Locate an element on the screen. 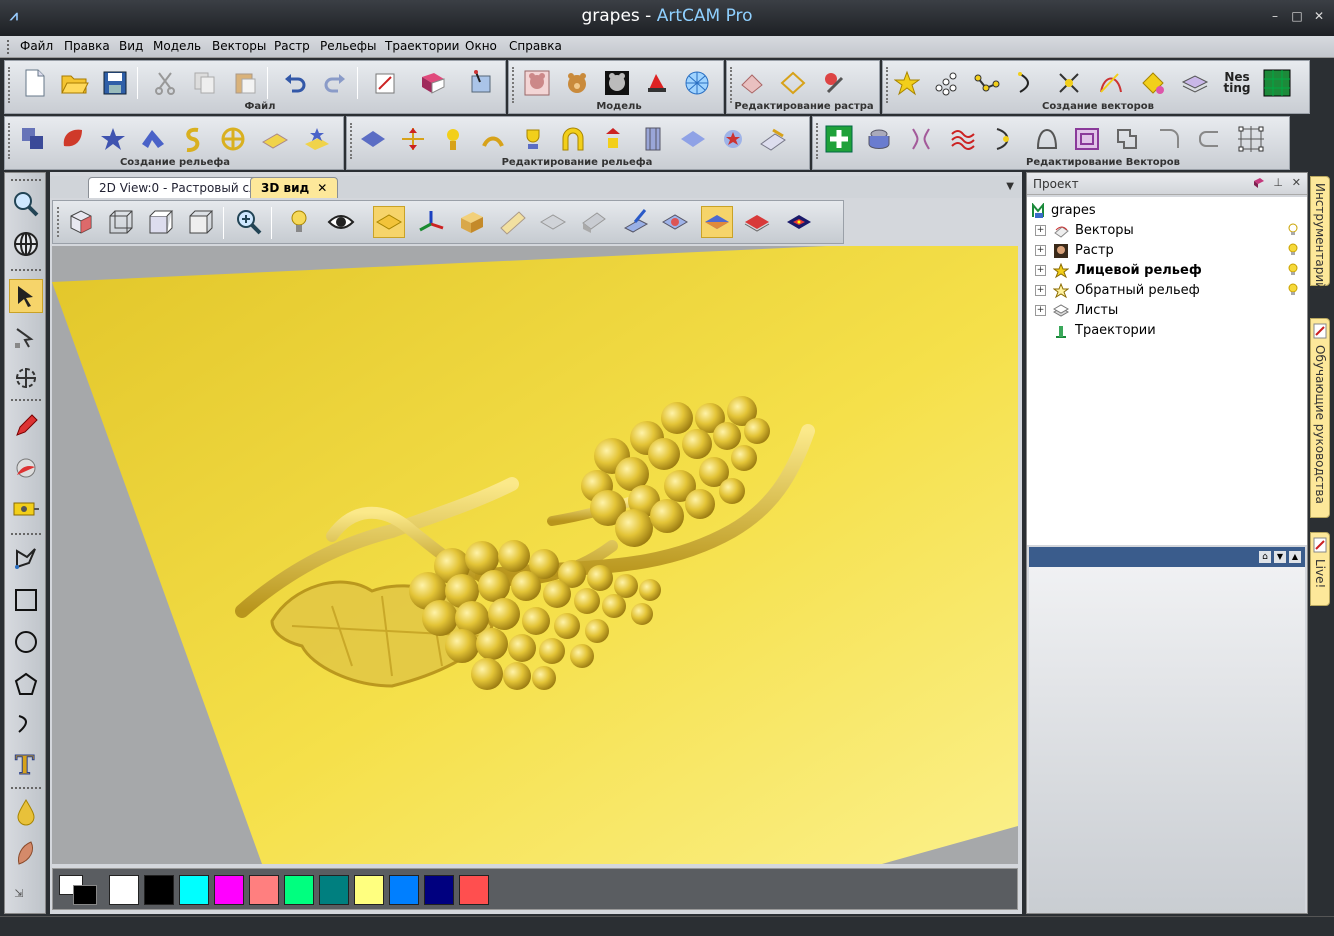 Image resolution: width=1334 pixels, height=936 pixels. menu-model: Модель is located at coordinates (177, 46).